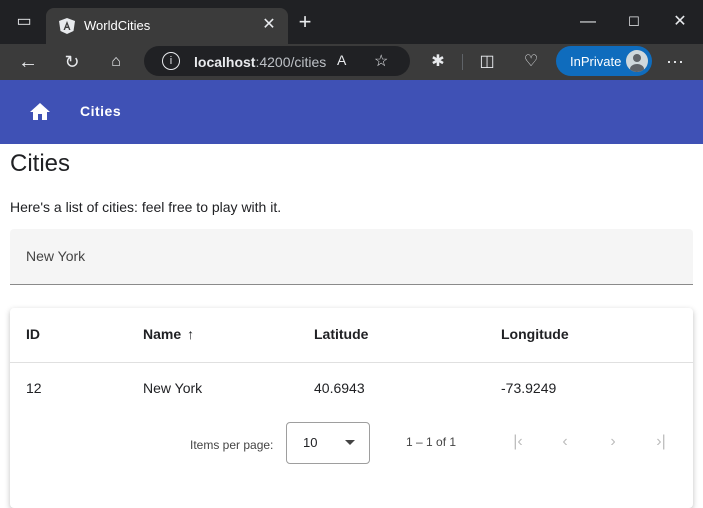 Image resolution: width=703 pixels, height=508 pixels. I want to click on home-nav-icon, so click(40, 112).